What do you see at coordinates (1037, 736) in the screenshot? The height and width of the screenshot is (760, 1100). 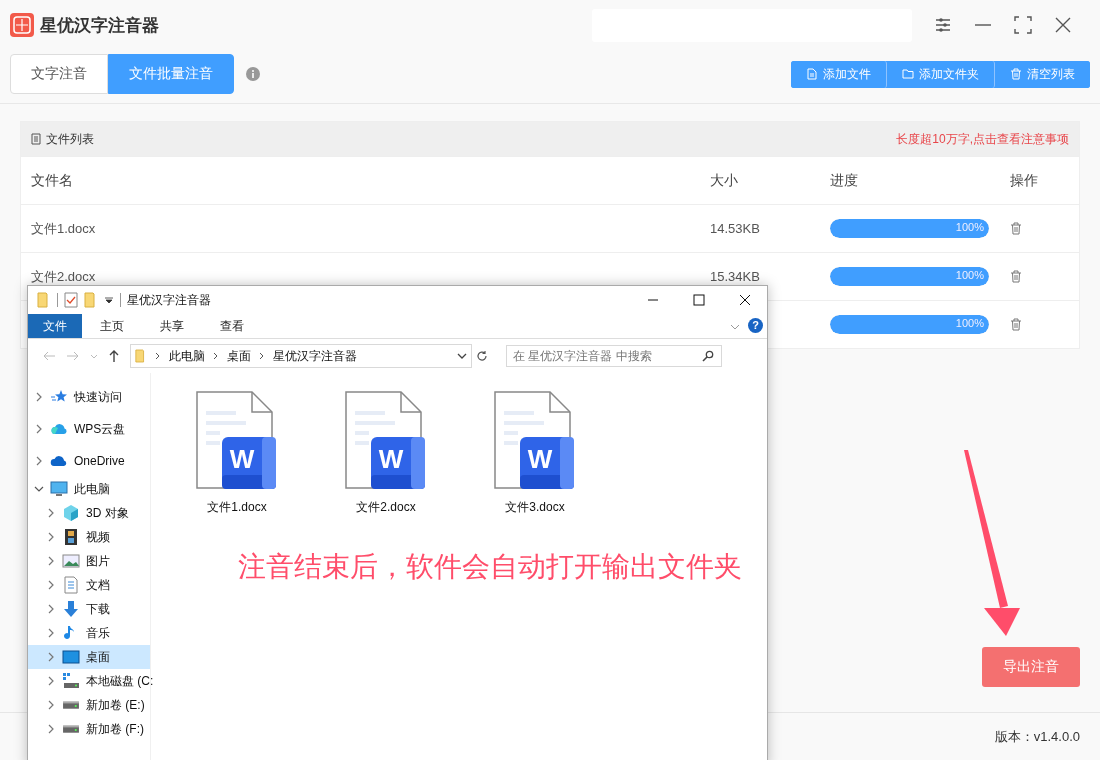 I see `version-label: 版本：v1.4.0.0` at bounding box center [1037, 736].